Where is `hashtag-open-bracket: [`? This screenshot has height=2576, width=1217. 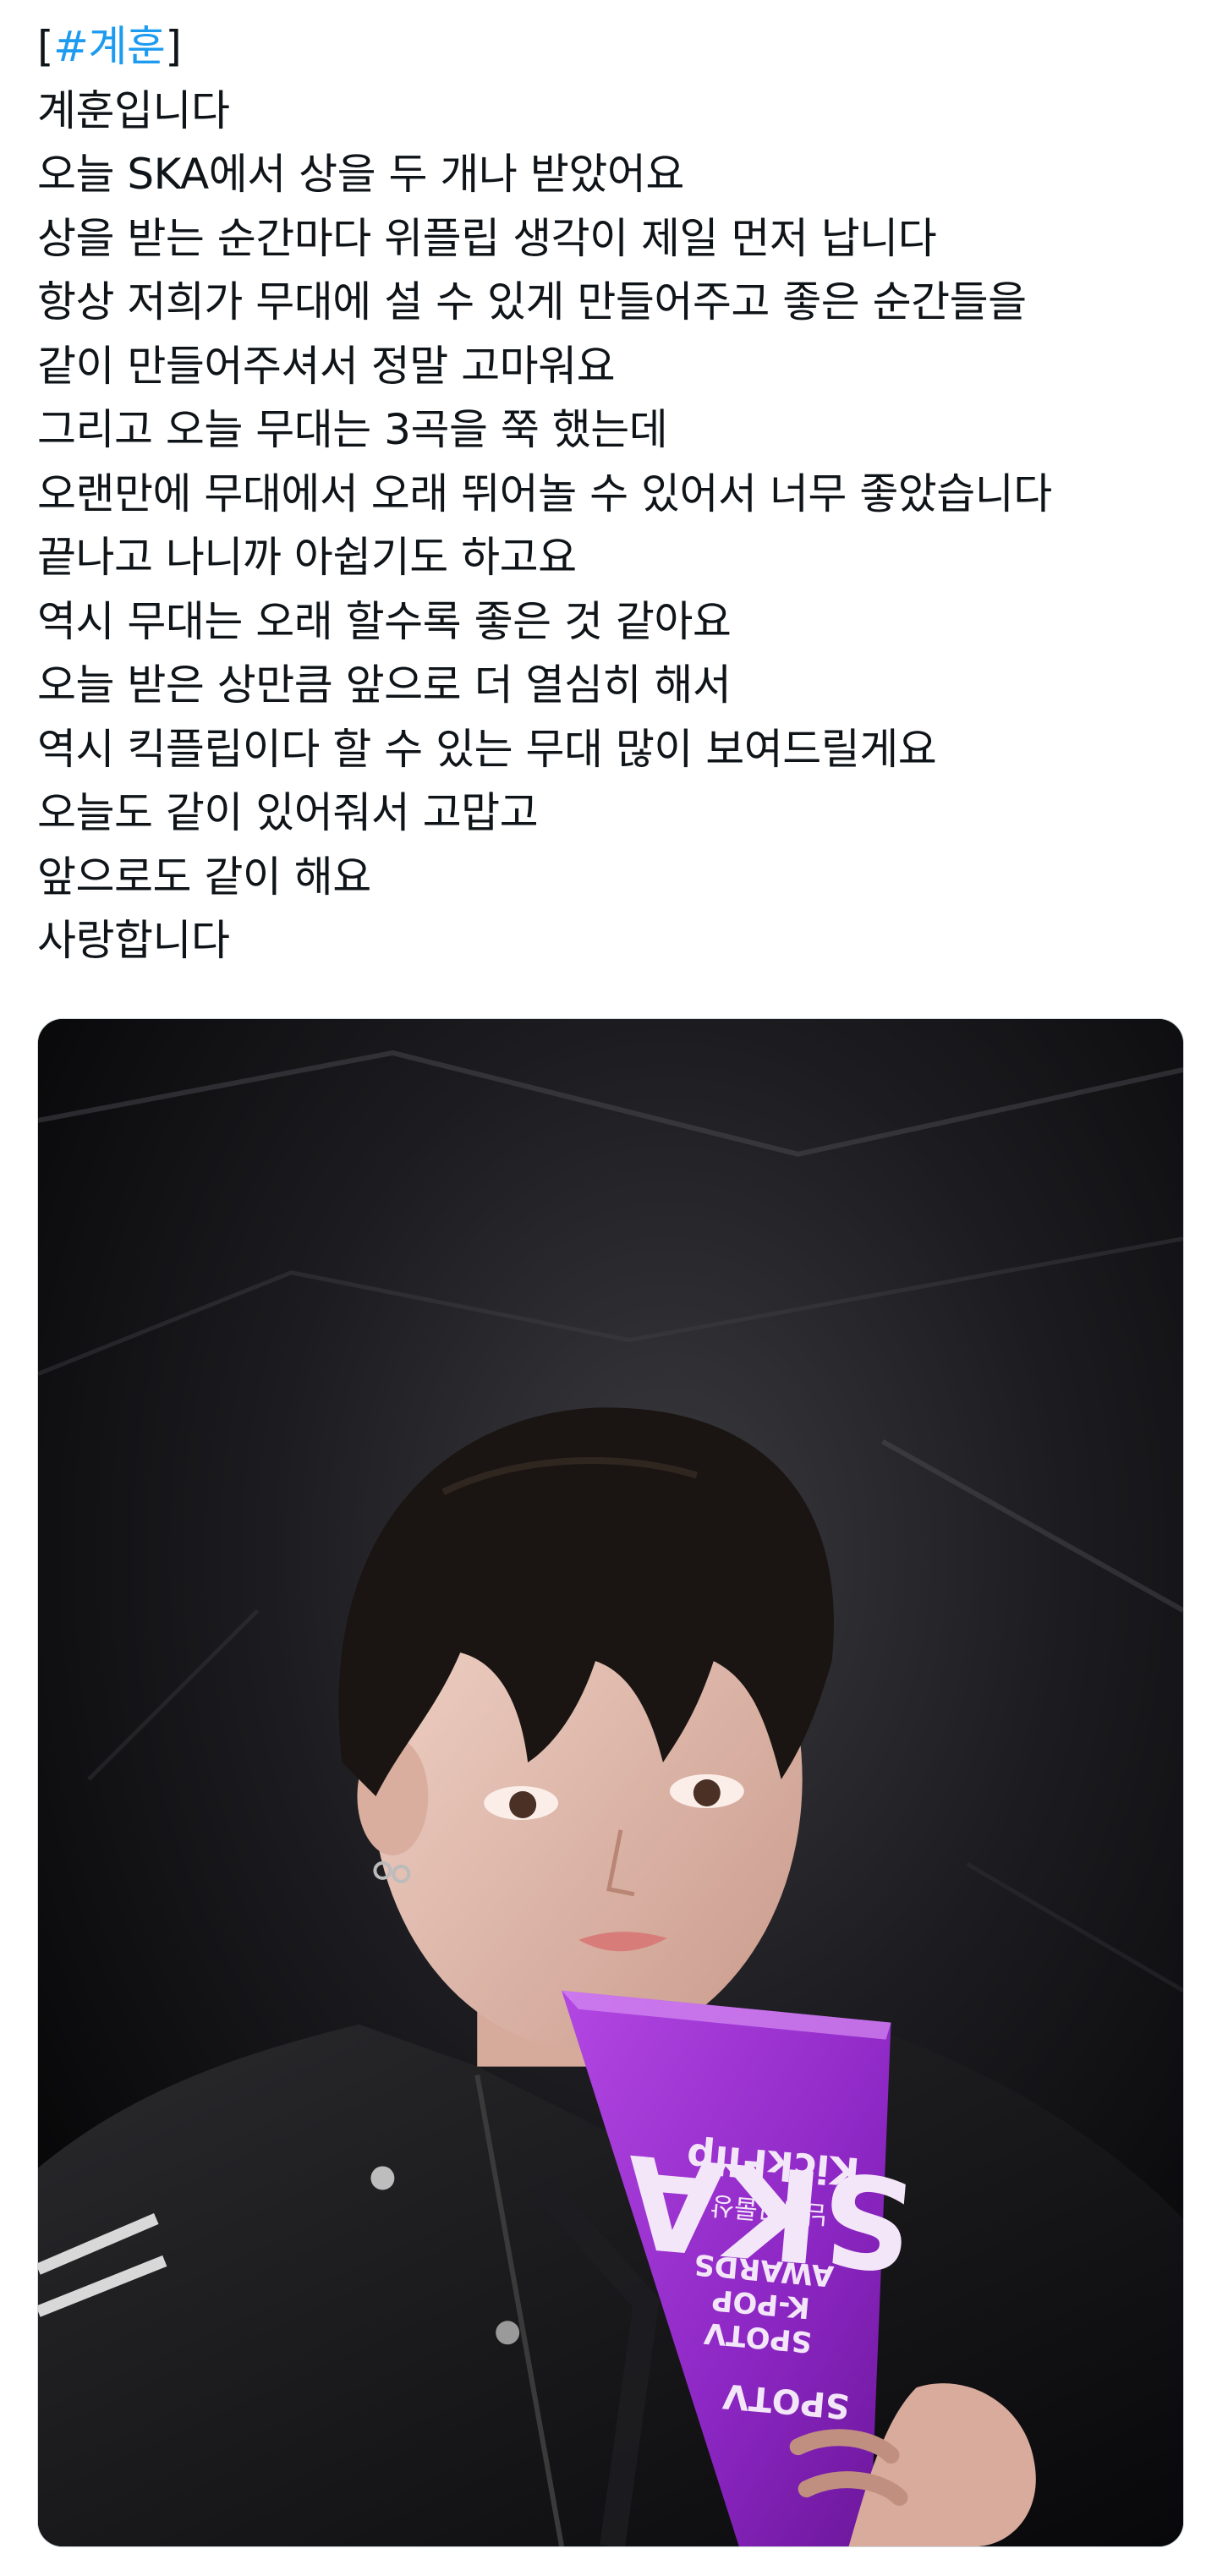 hashtag-open-bracket: [ is located at coordinates (45, 46).